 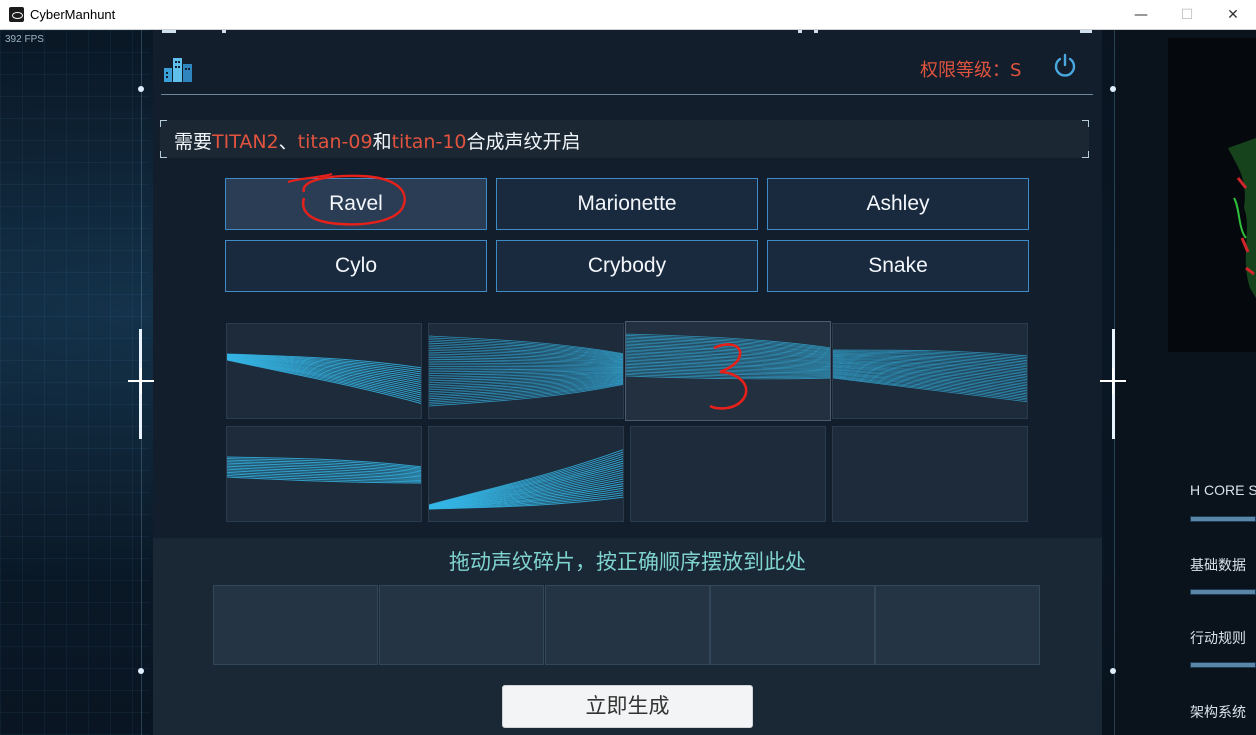 What do you see at coordinates (1218, 565) in the screenshot?
I see `right-label-basic-data: 基础数据` at bounding box center [1218, 565].